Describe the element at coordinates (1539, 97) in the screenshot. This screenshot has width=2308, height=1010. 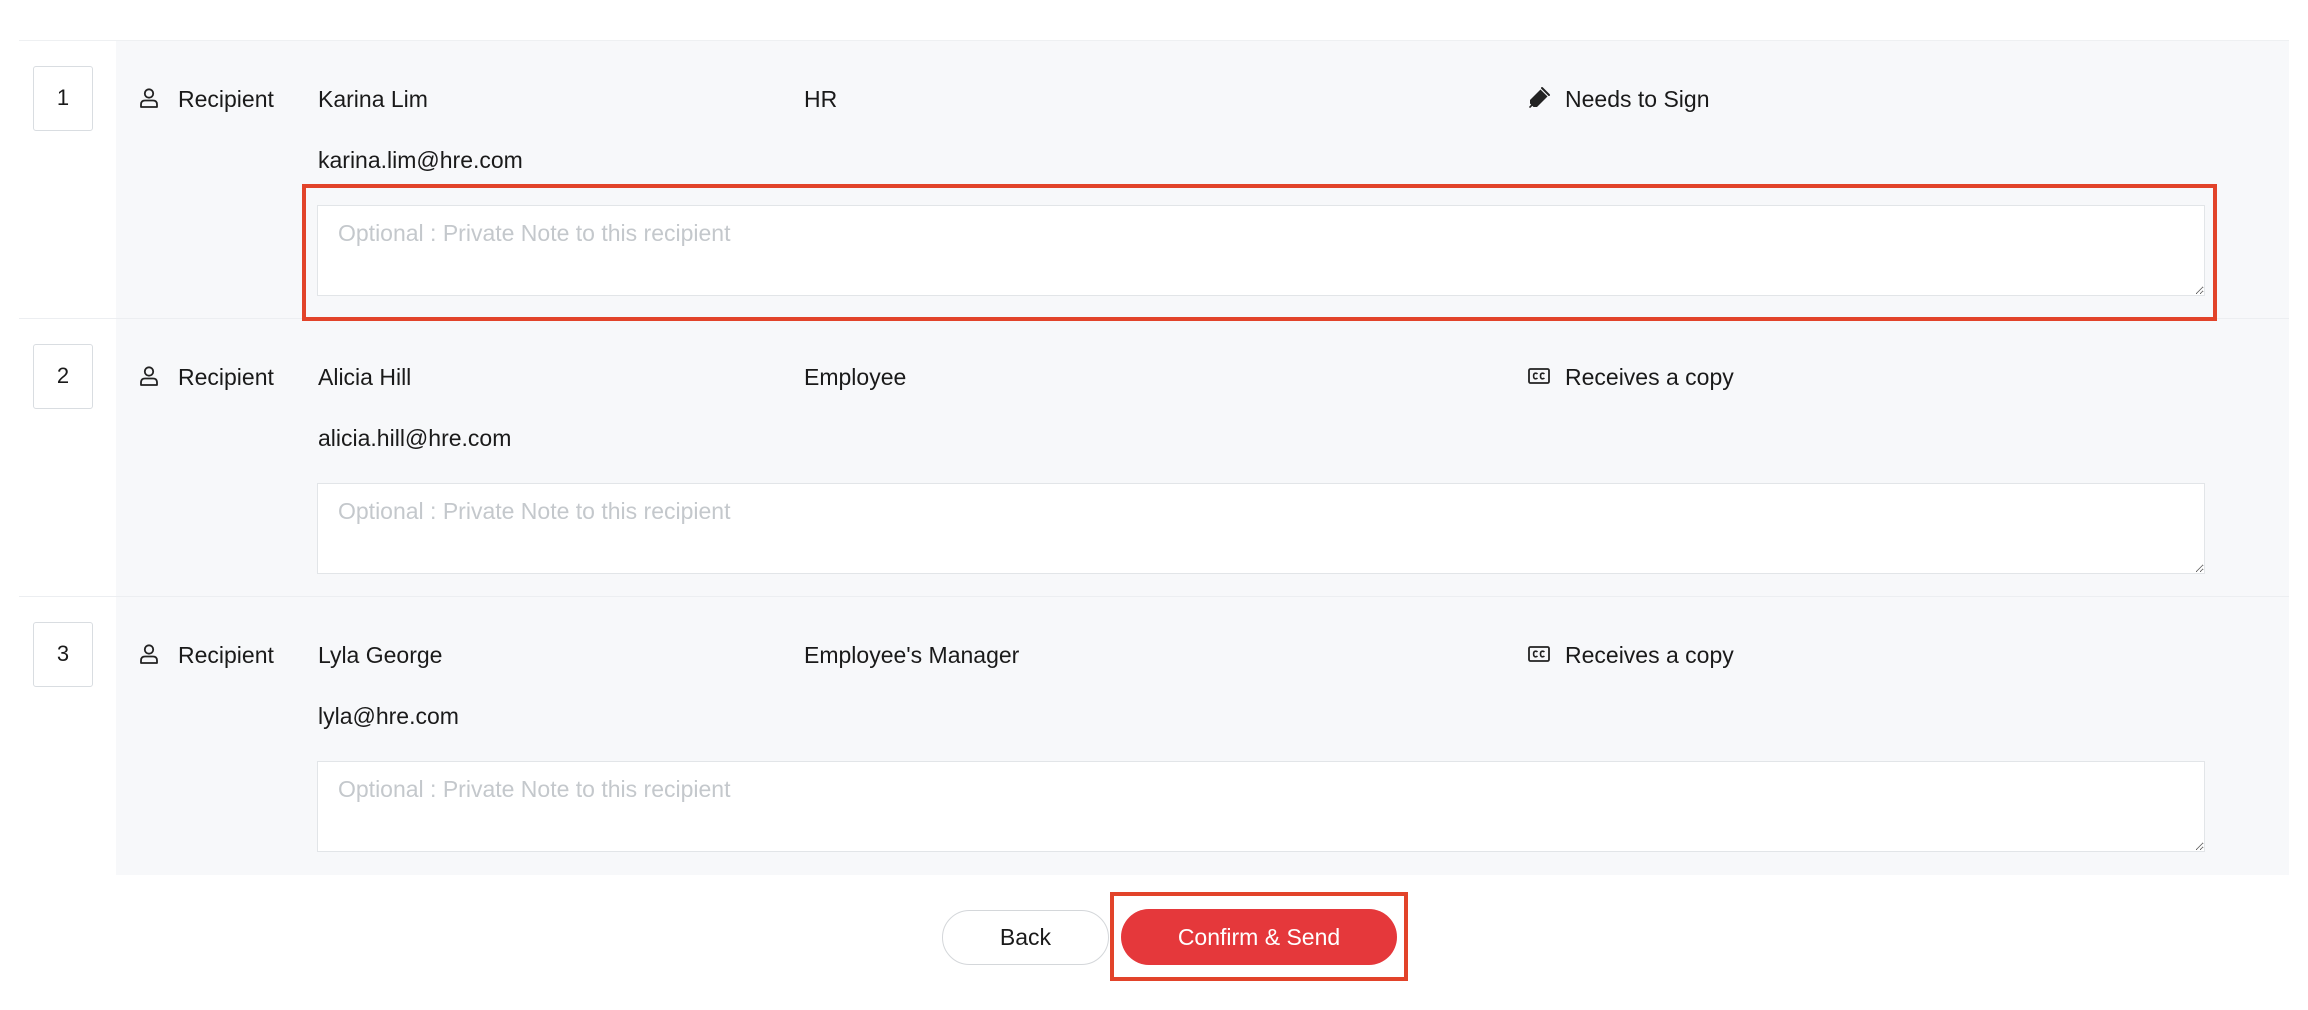
I see `pen-icon` at that location.